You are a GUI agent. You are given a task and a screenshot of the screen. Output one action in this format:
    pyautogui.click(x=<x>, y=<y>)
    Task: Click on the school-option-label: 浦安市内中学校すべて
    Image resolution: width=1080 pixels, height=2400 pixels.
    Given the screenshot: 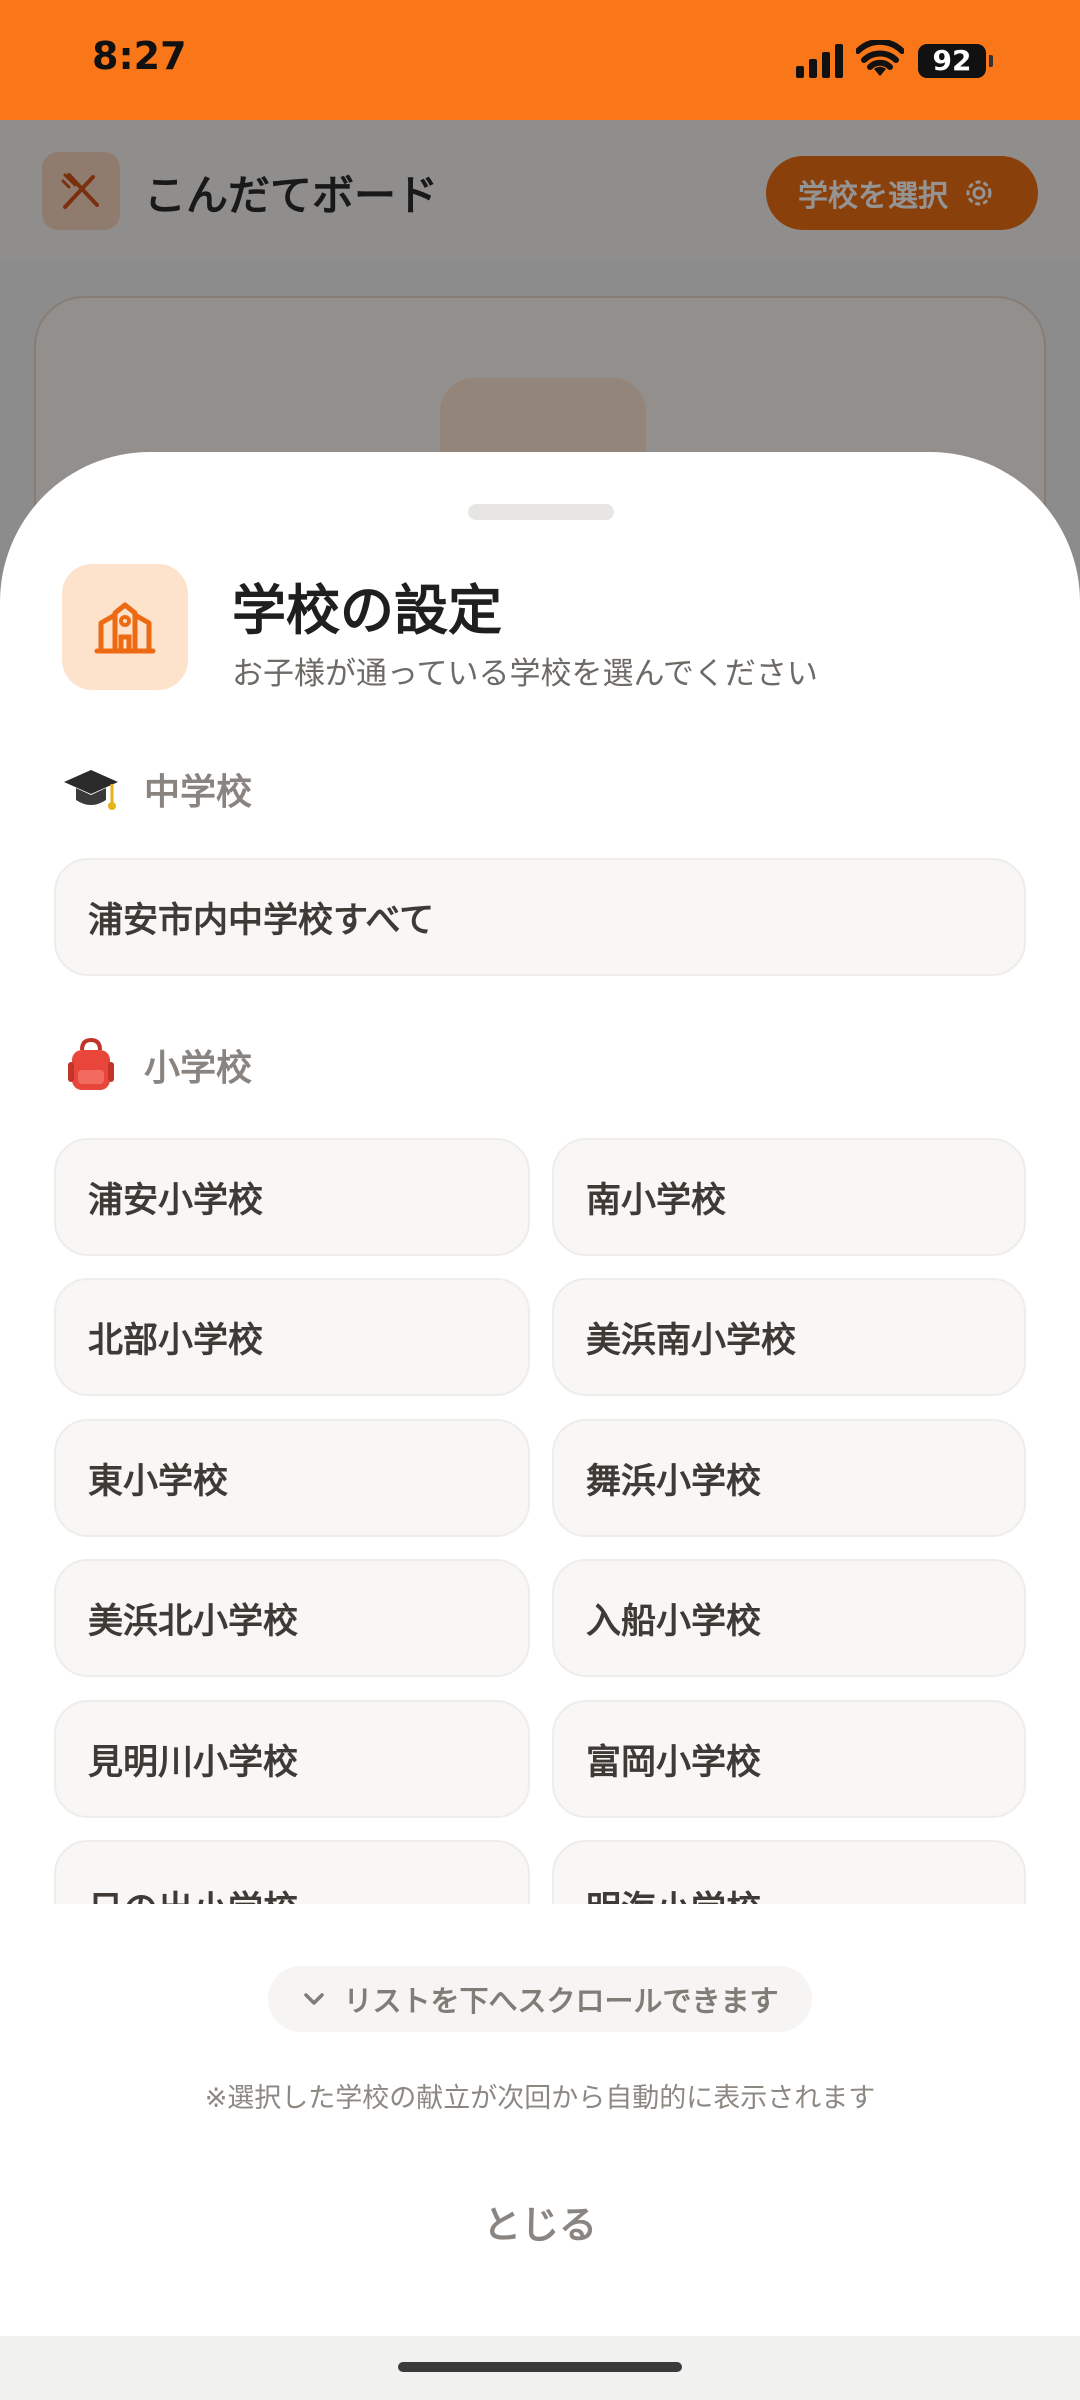 What is the action you would take?
    pyautogui.click(x=261, y=920)
    